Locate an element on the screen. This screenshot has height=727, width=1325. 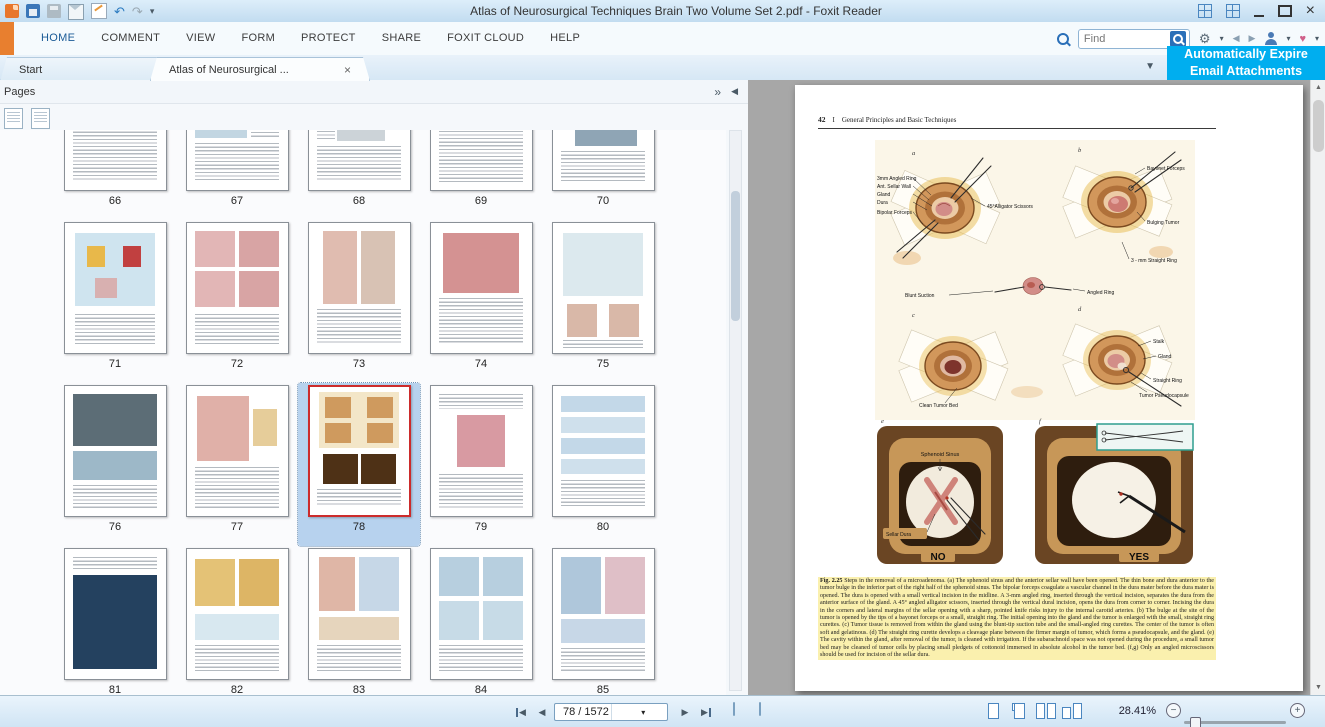
page-thumbnail-78: 78 is located at coordinates (359, 464).